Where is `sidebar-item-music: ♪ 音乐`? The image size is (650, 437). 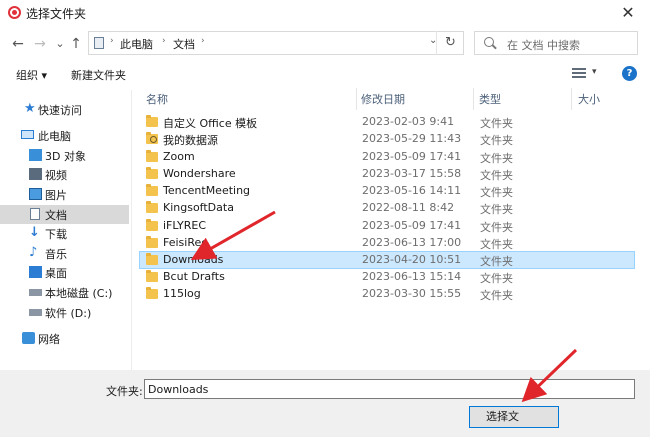
sidebar-item-music: ♪ 音乐 is located at coordinates (64, 253).